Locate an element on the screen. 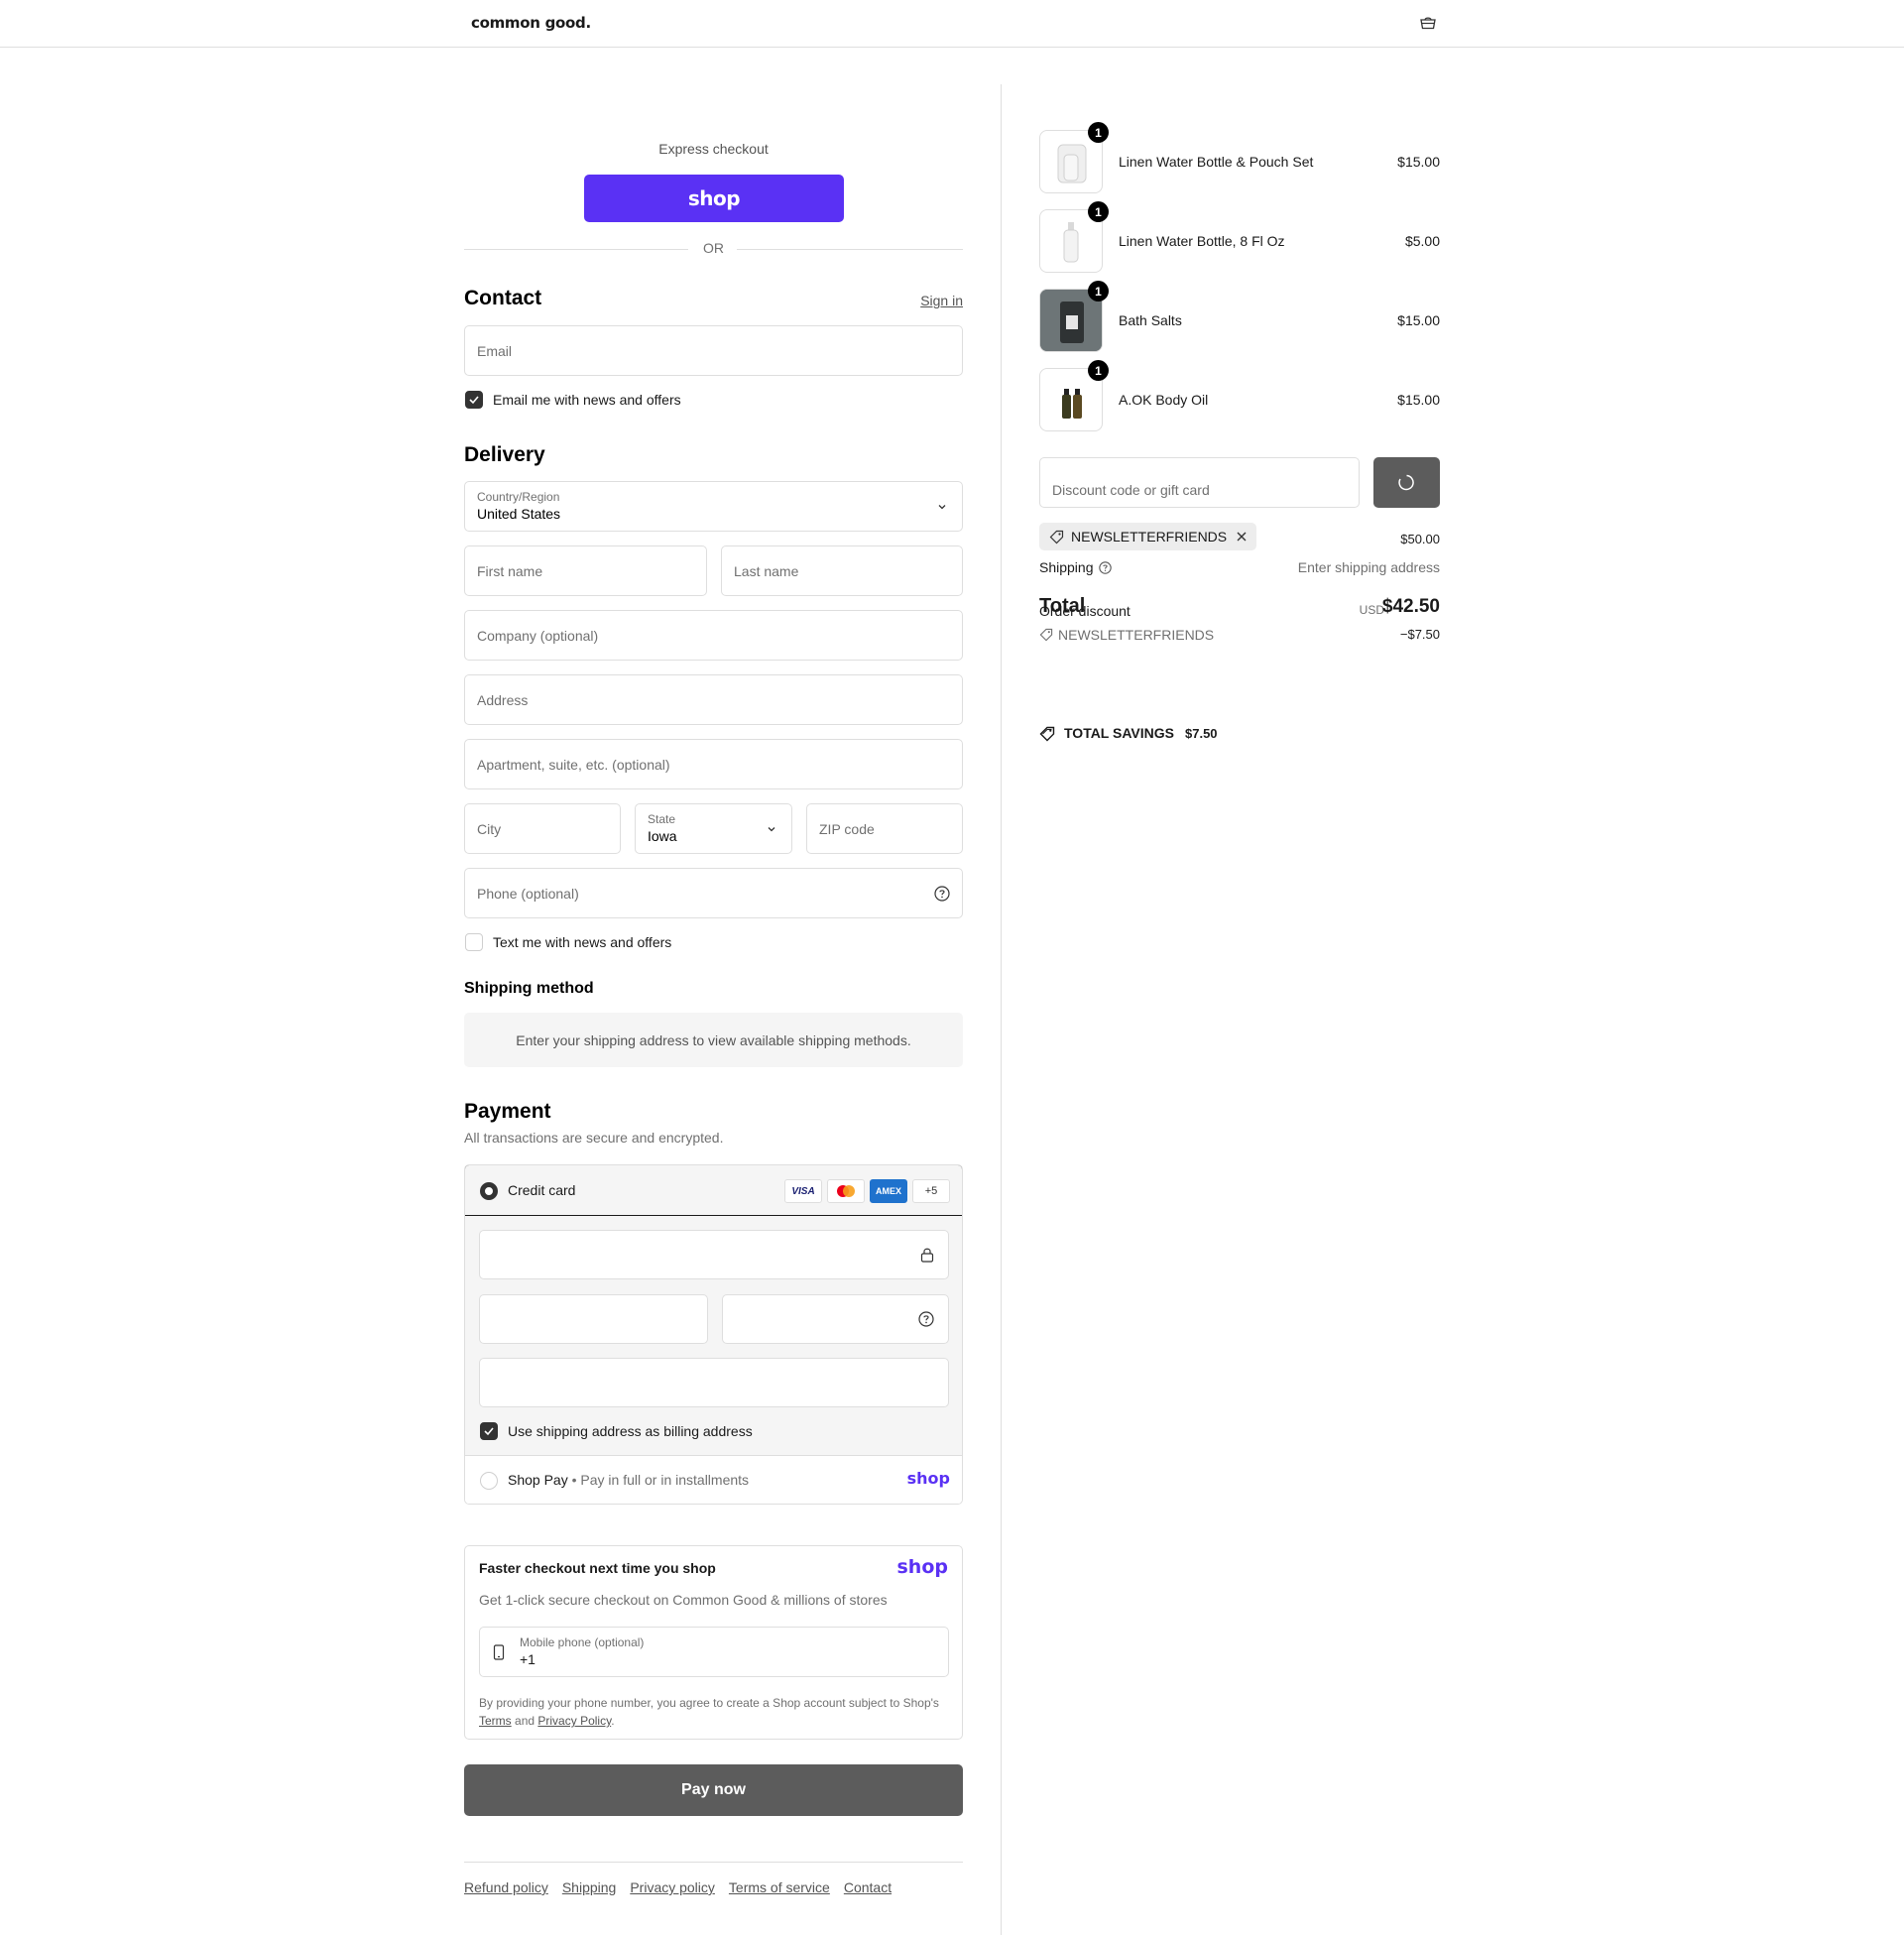  email-optin-checkbox is located at coordinates (474, 400).